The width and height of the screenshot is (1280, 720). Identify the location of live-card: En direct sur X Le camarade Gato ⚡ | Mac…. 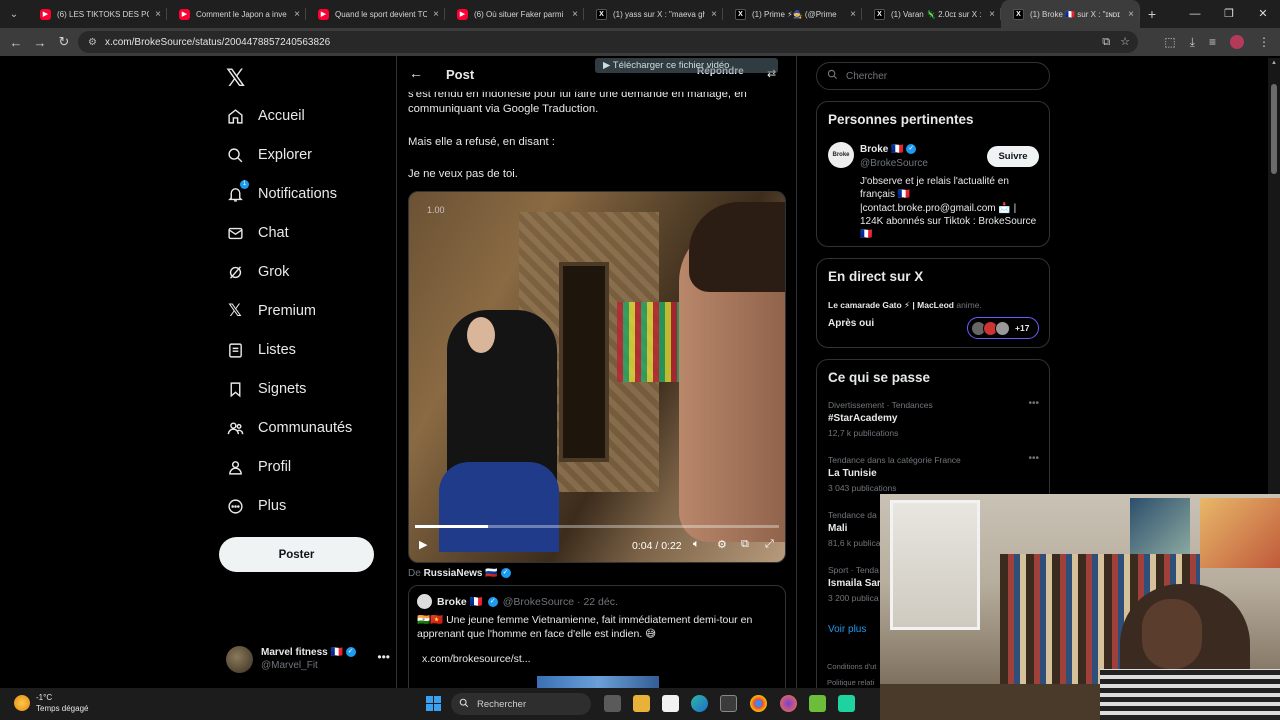
(933, 303).